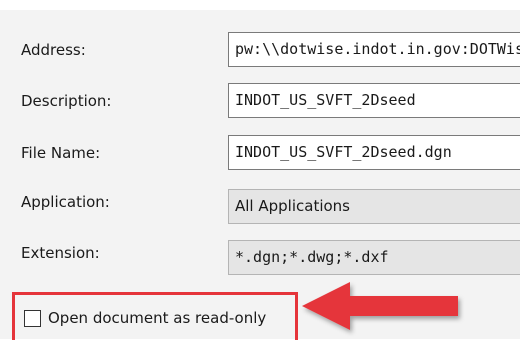  I want to click on red-arrow-icon, so click(380, 306).